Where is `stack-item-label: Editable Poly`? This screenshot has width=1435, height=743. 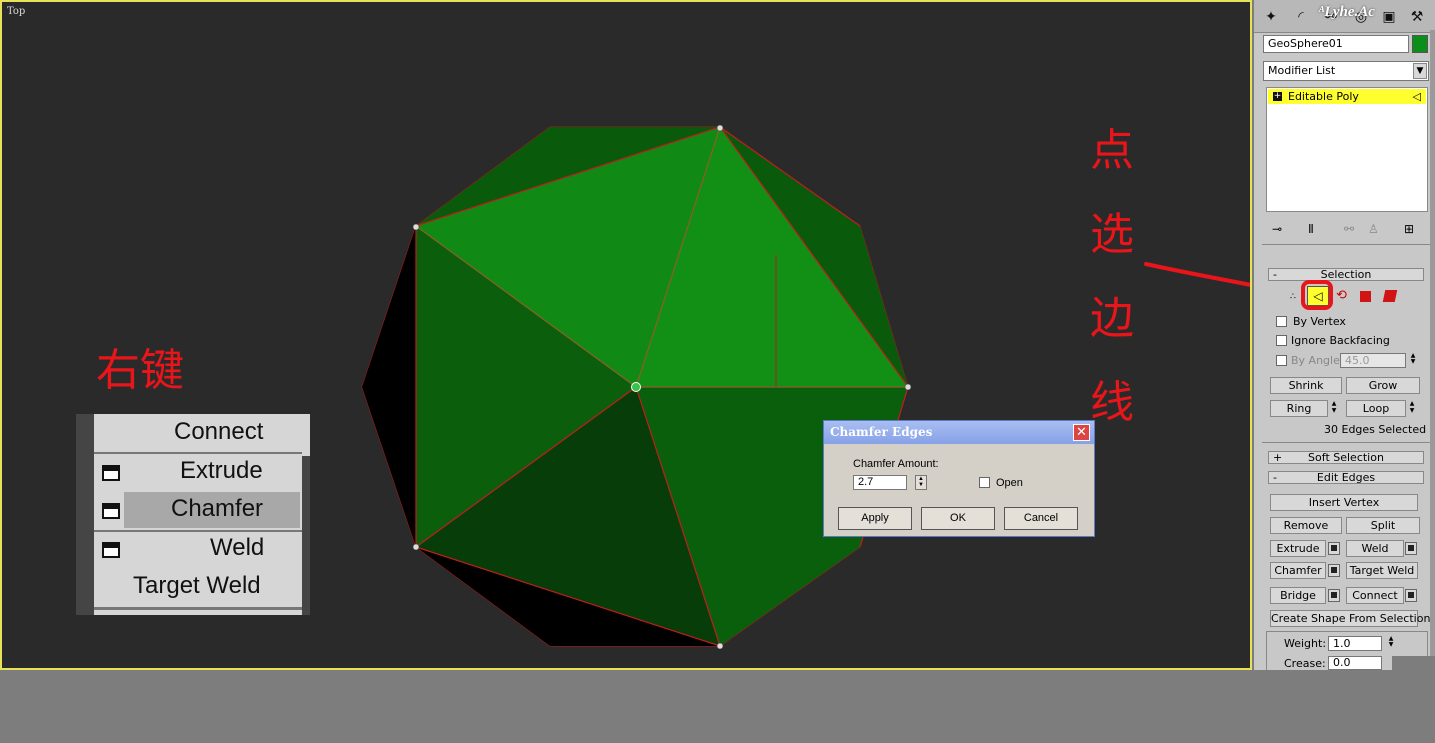 stack-item-label: Editable Poly is located at coordinates (1323, 96).